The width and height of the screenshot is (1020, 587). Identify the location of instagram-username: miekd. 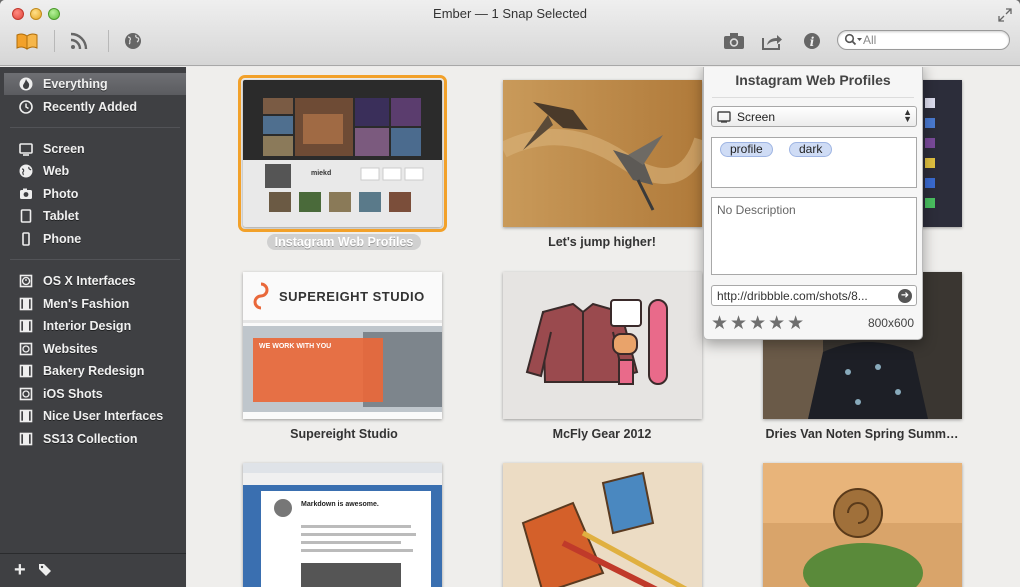
(321, 173).